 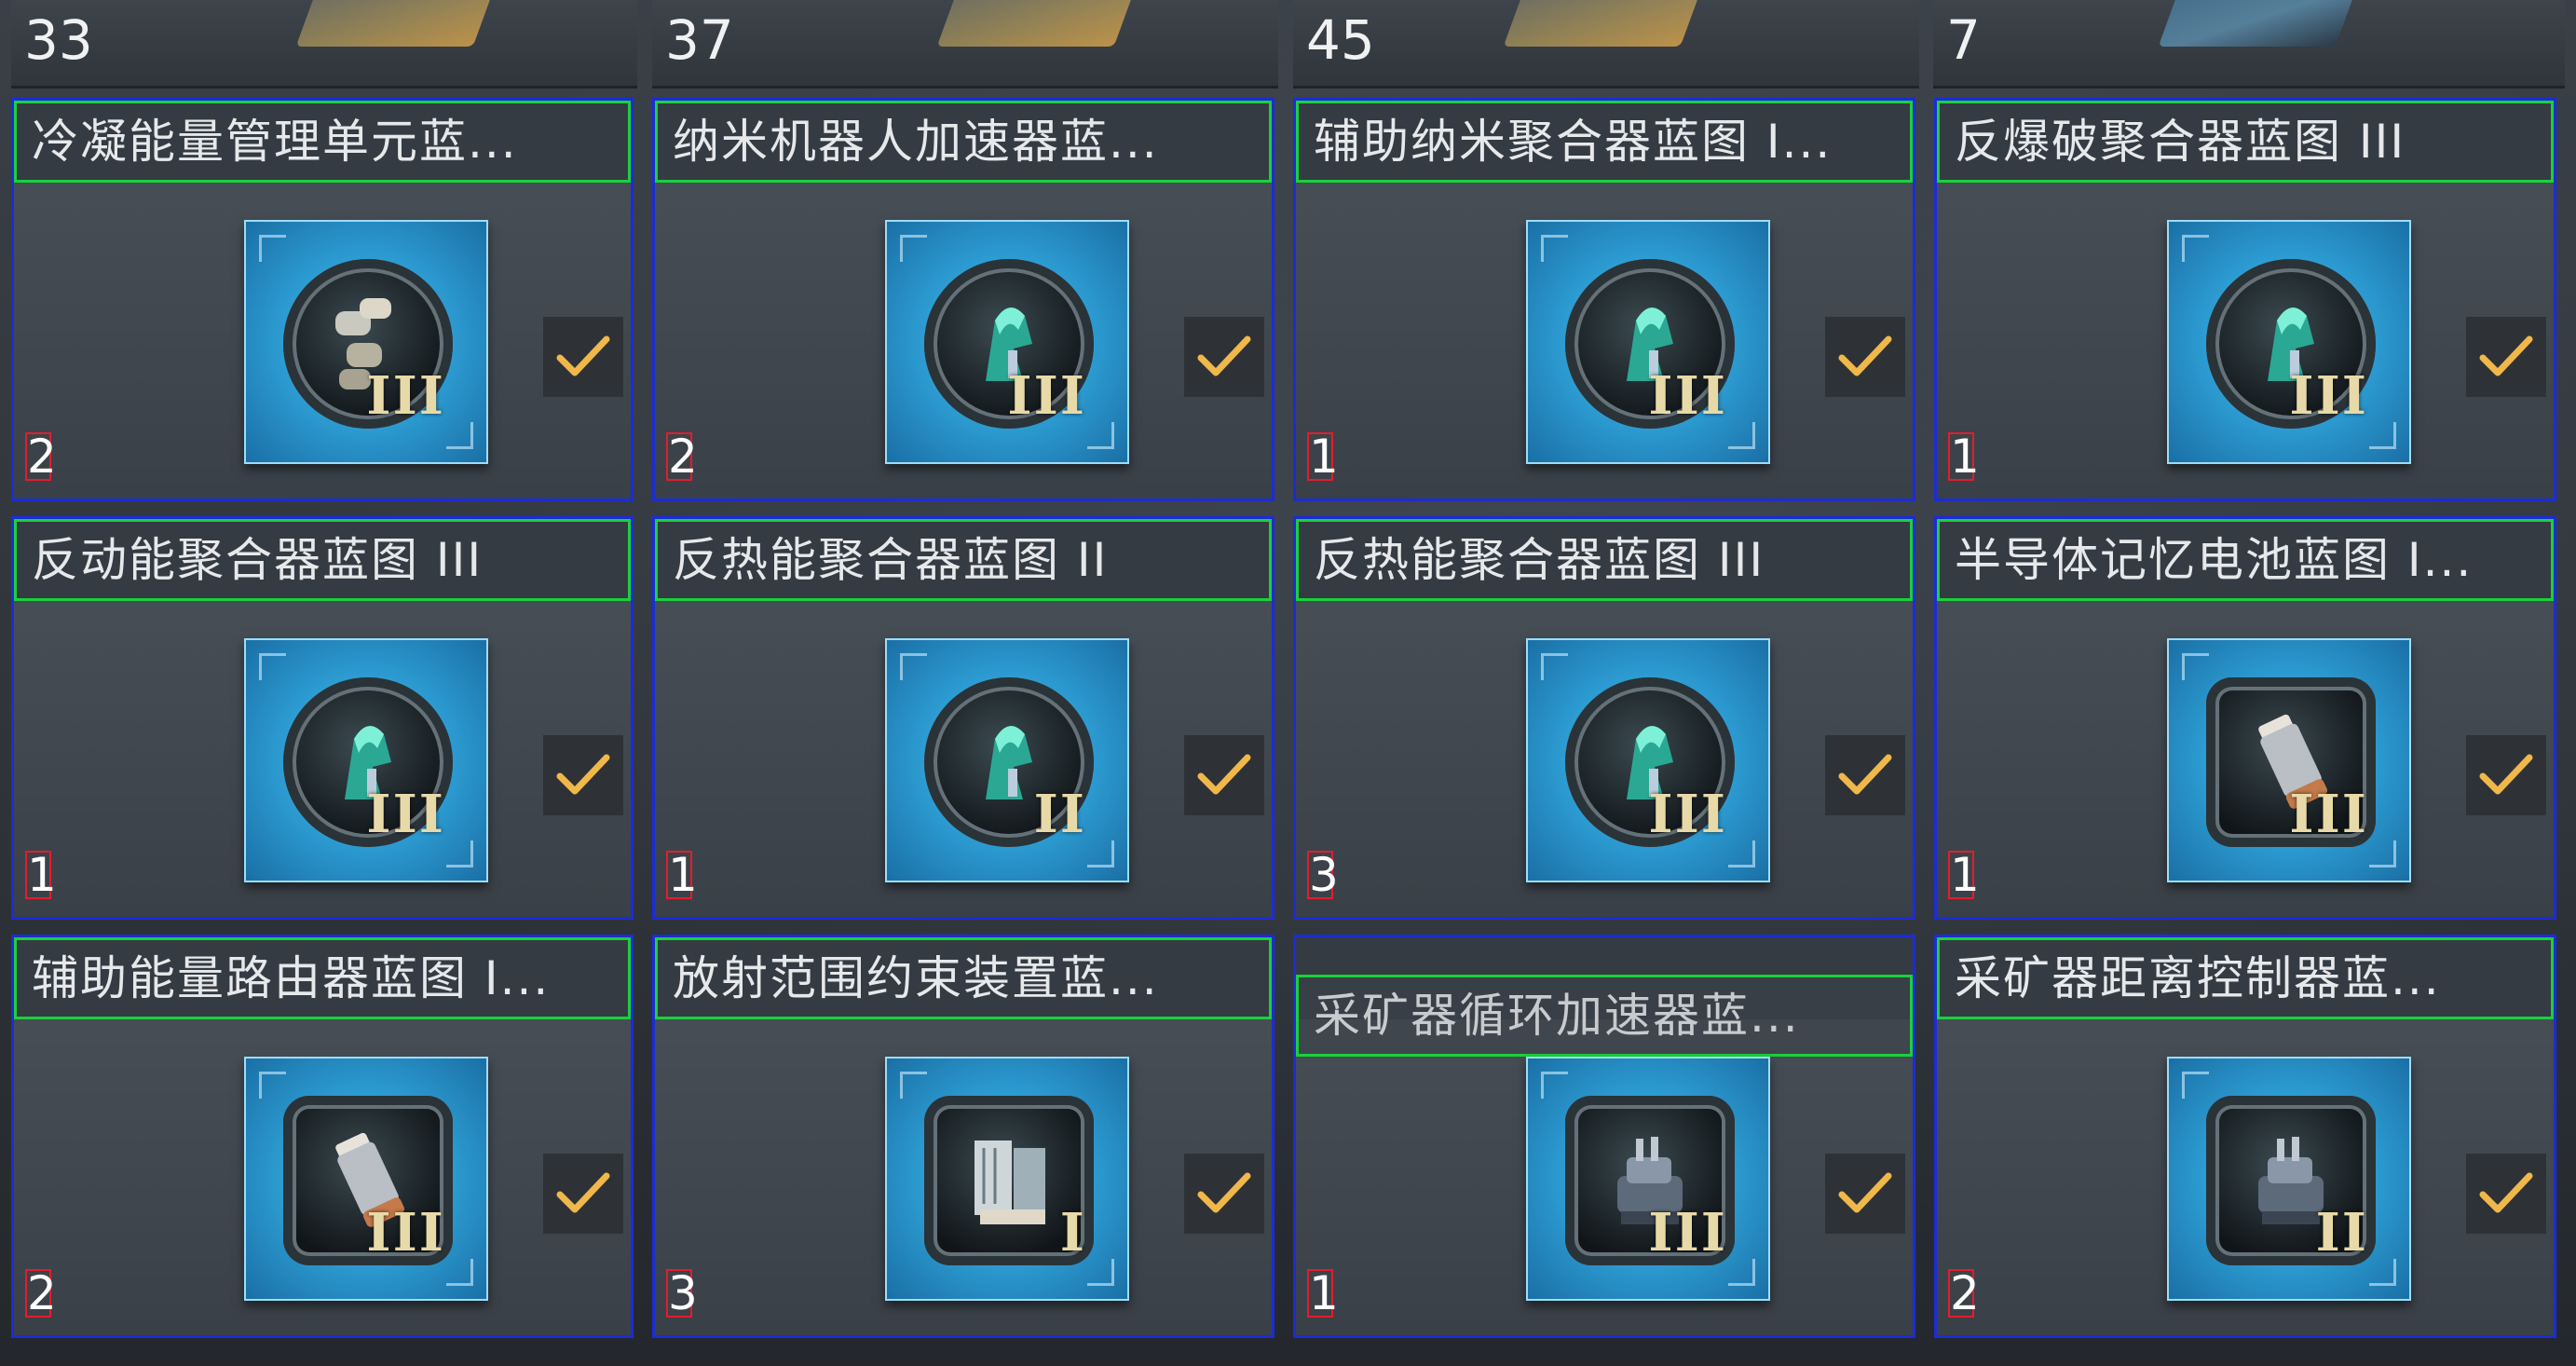 What do you see at coordinates (58, 40) in the screenshot?
I see `count-label: 33` at bounding box center [58, 40].